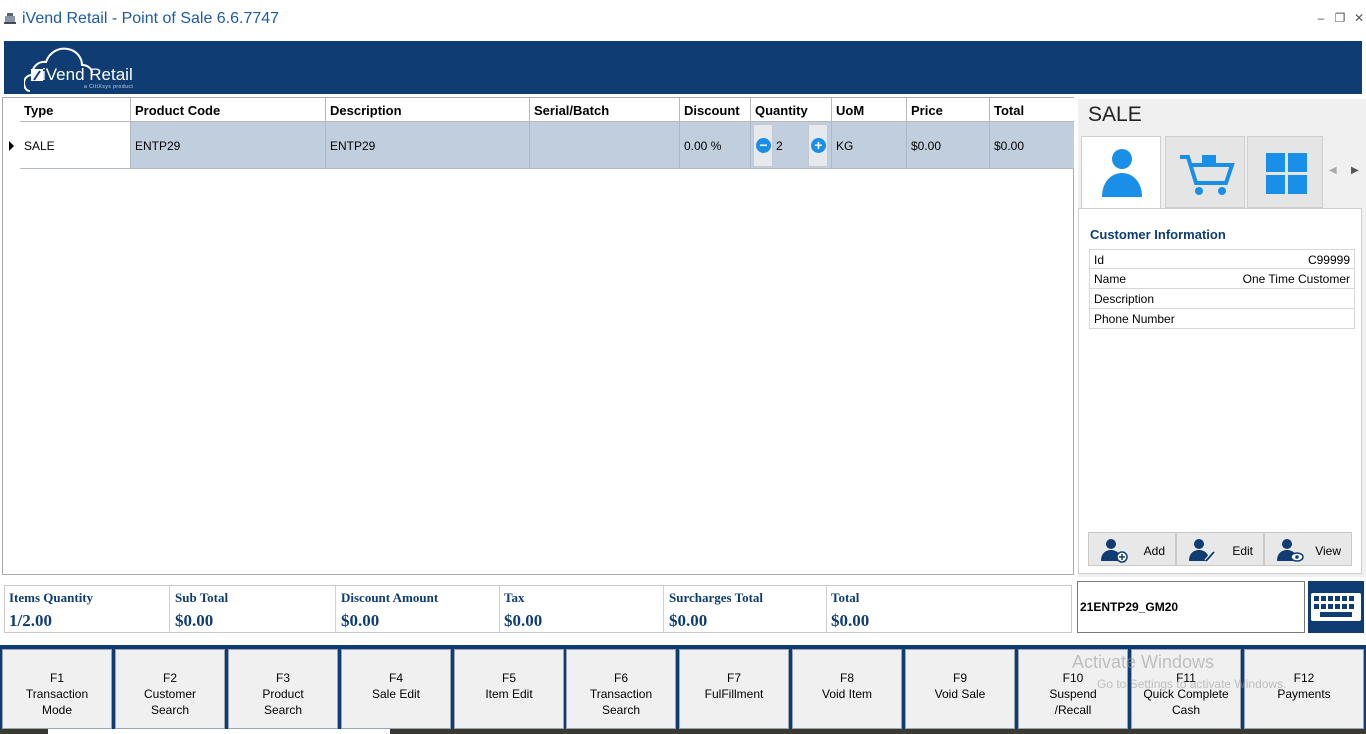 This screenshot has width=1366, height=734. What do you see at coordinates (10, 18) in the screenshot?
I see `app-icon` at bounding box center [10, 18].